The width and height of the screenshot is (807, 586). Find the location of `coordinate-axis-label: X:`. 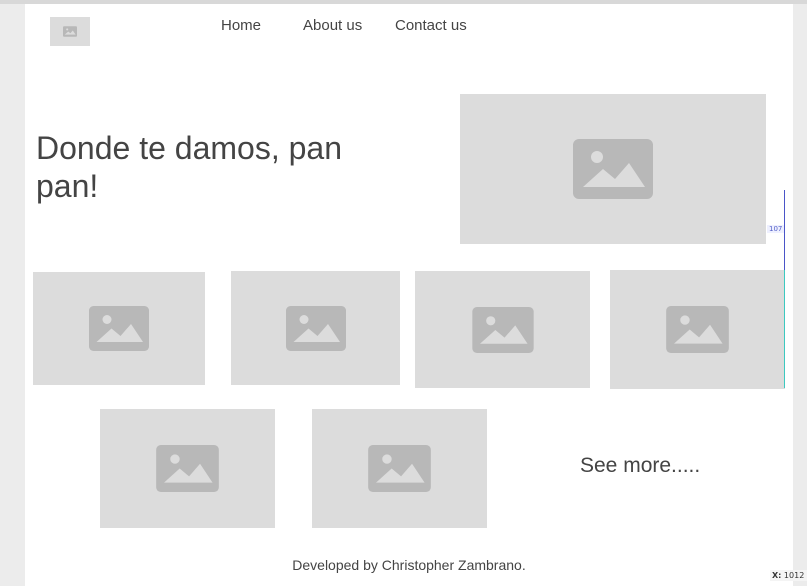

coordinate-axis-label: X: is located at coordinates (777, 575).